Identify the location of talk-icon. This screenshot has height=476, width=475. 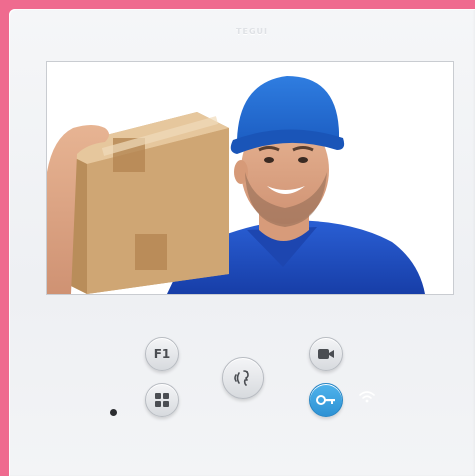
(241, 378).